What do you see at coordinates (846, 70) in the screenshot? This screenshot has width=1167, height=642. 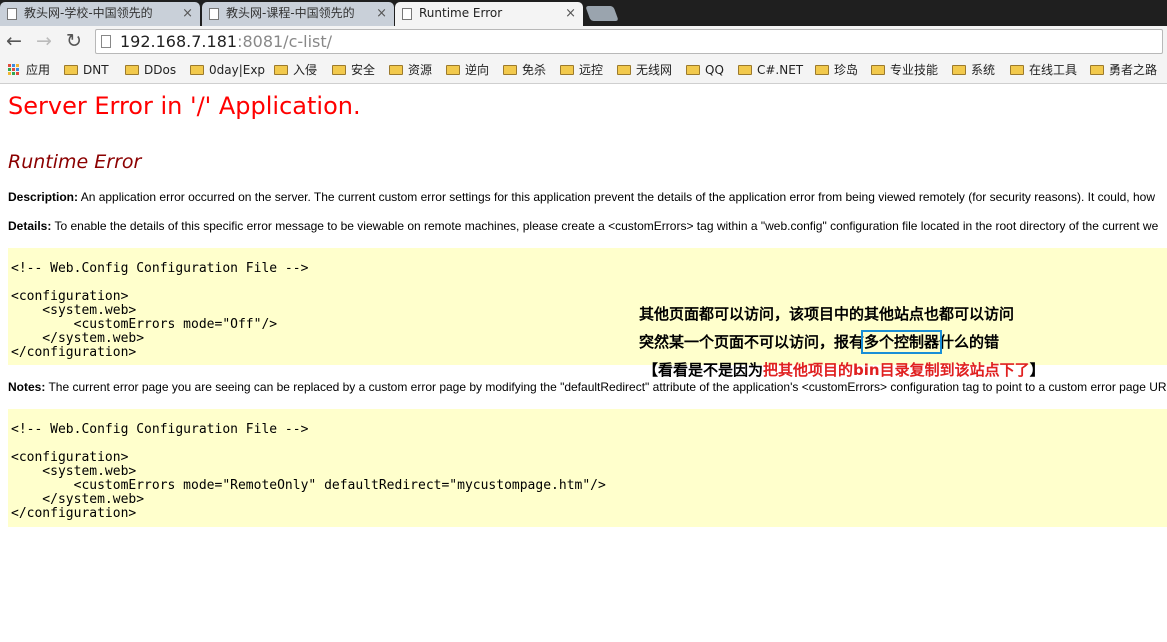 I see `bookmark-label: 珍岛` at bounding box center [846, 70].